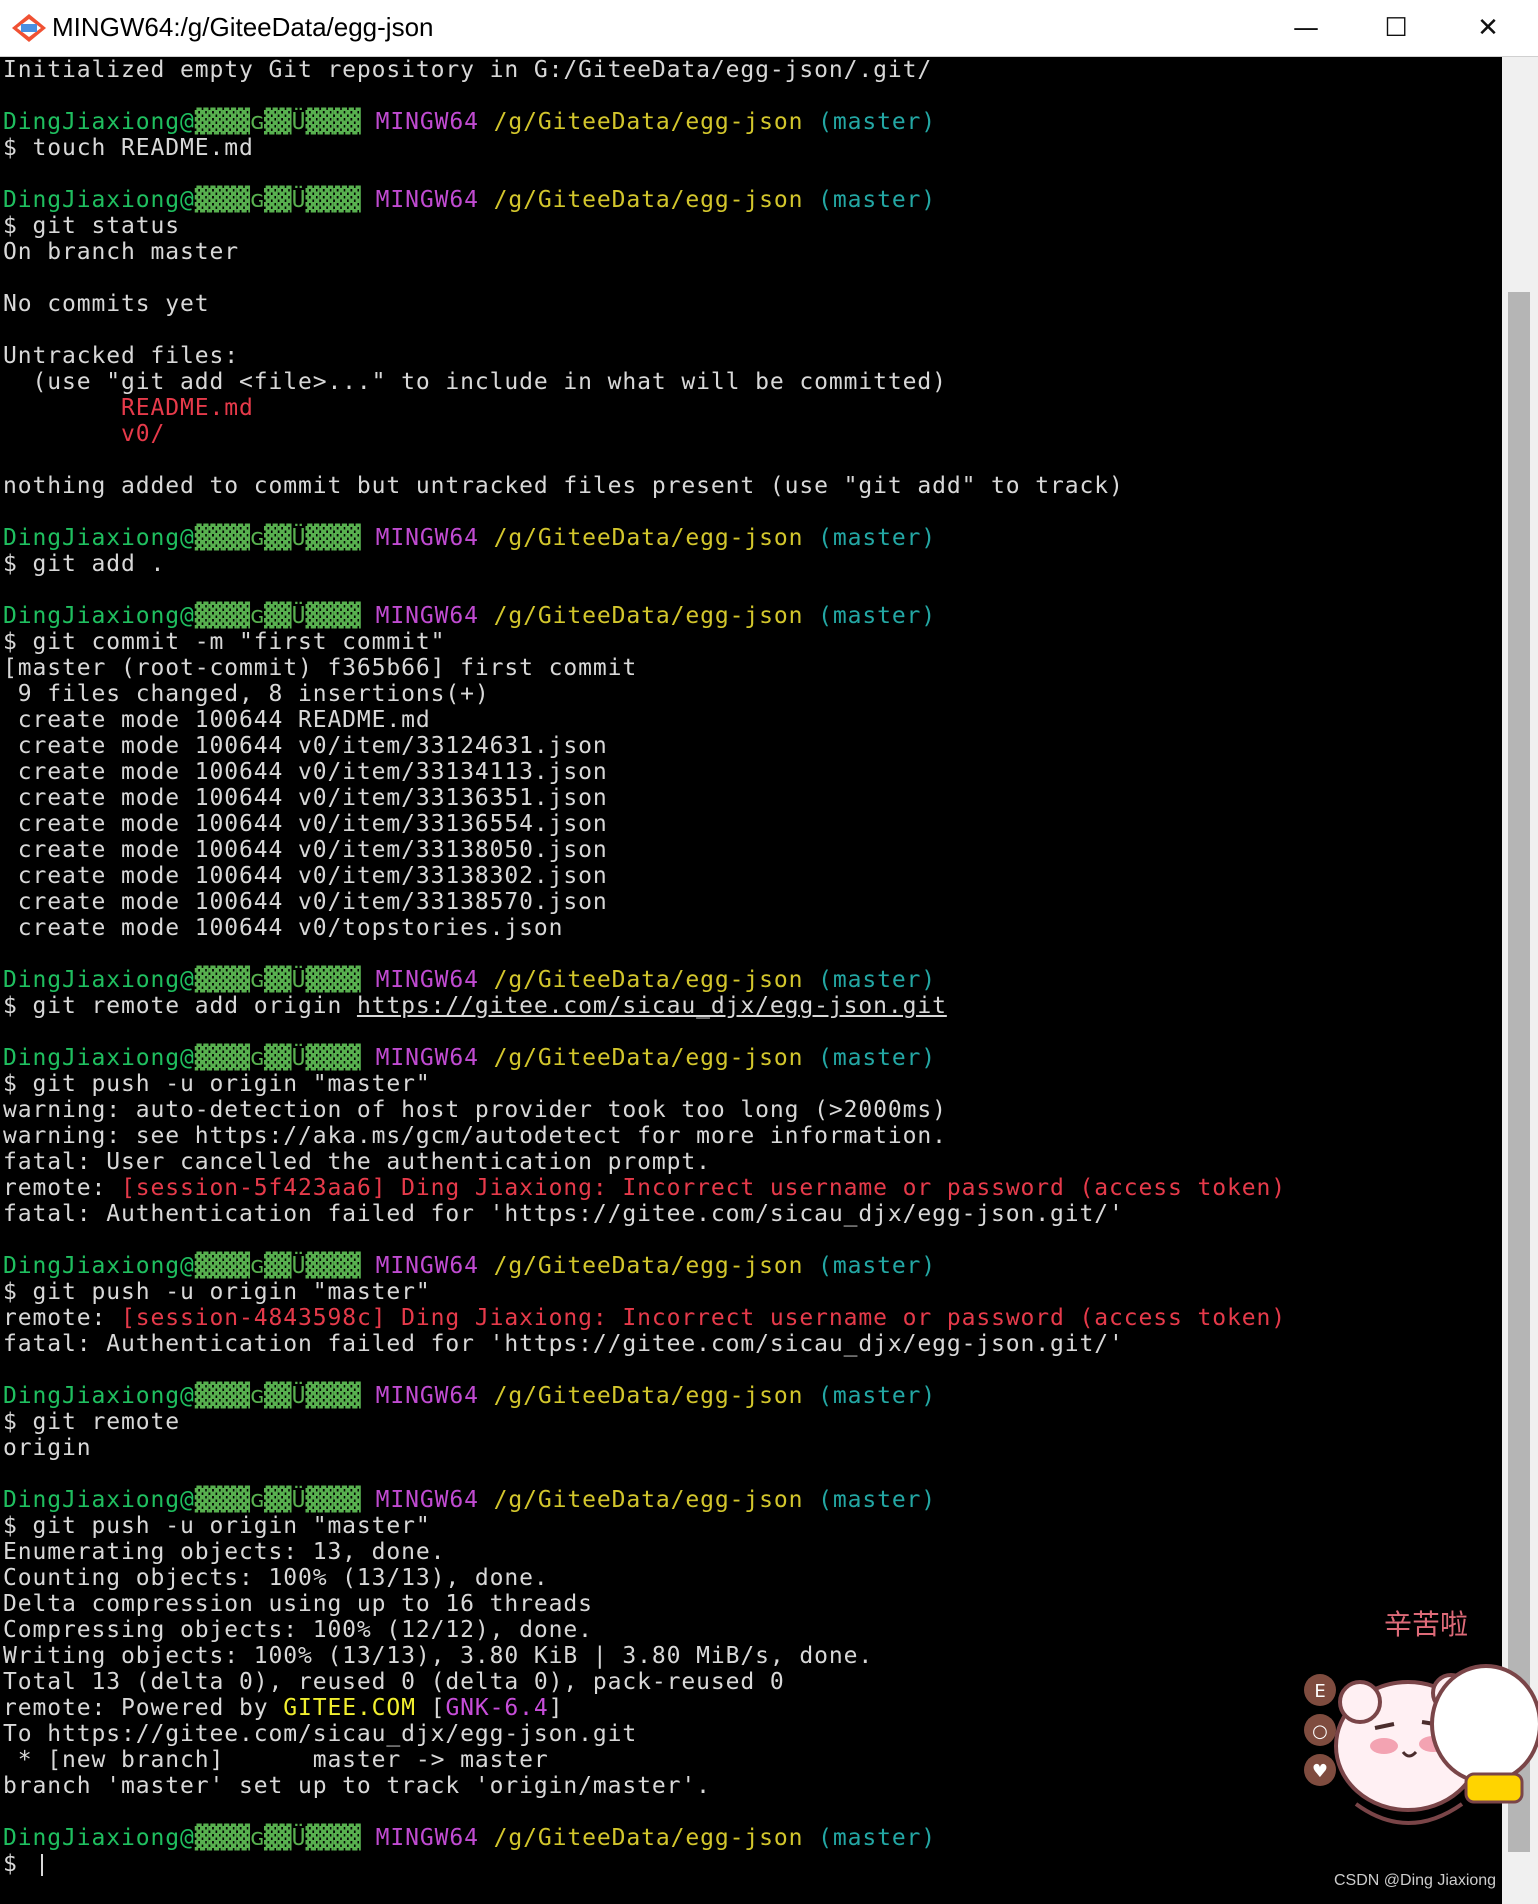  I want to click on untracked-file: README.md, so click(128, 408).